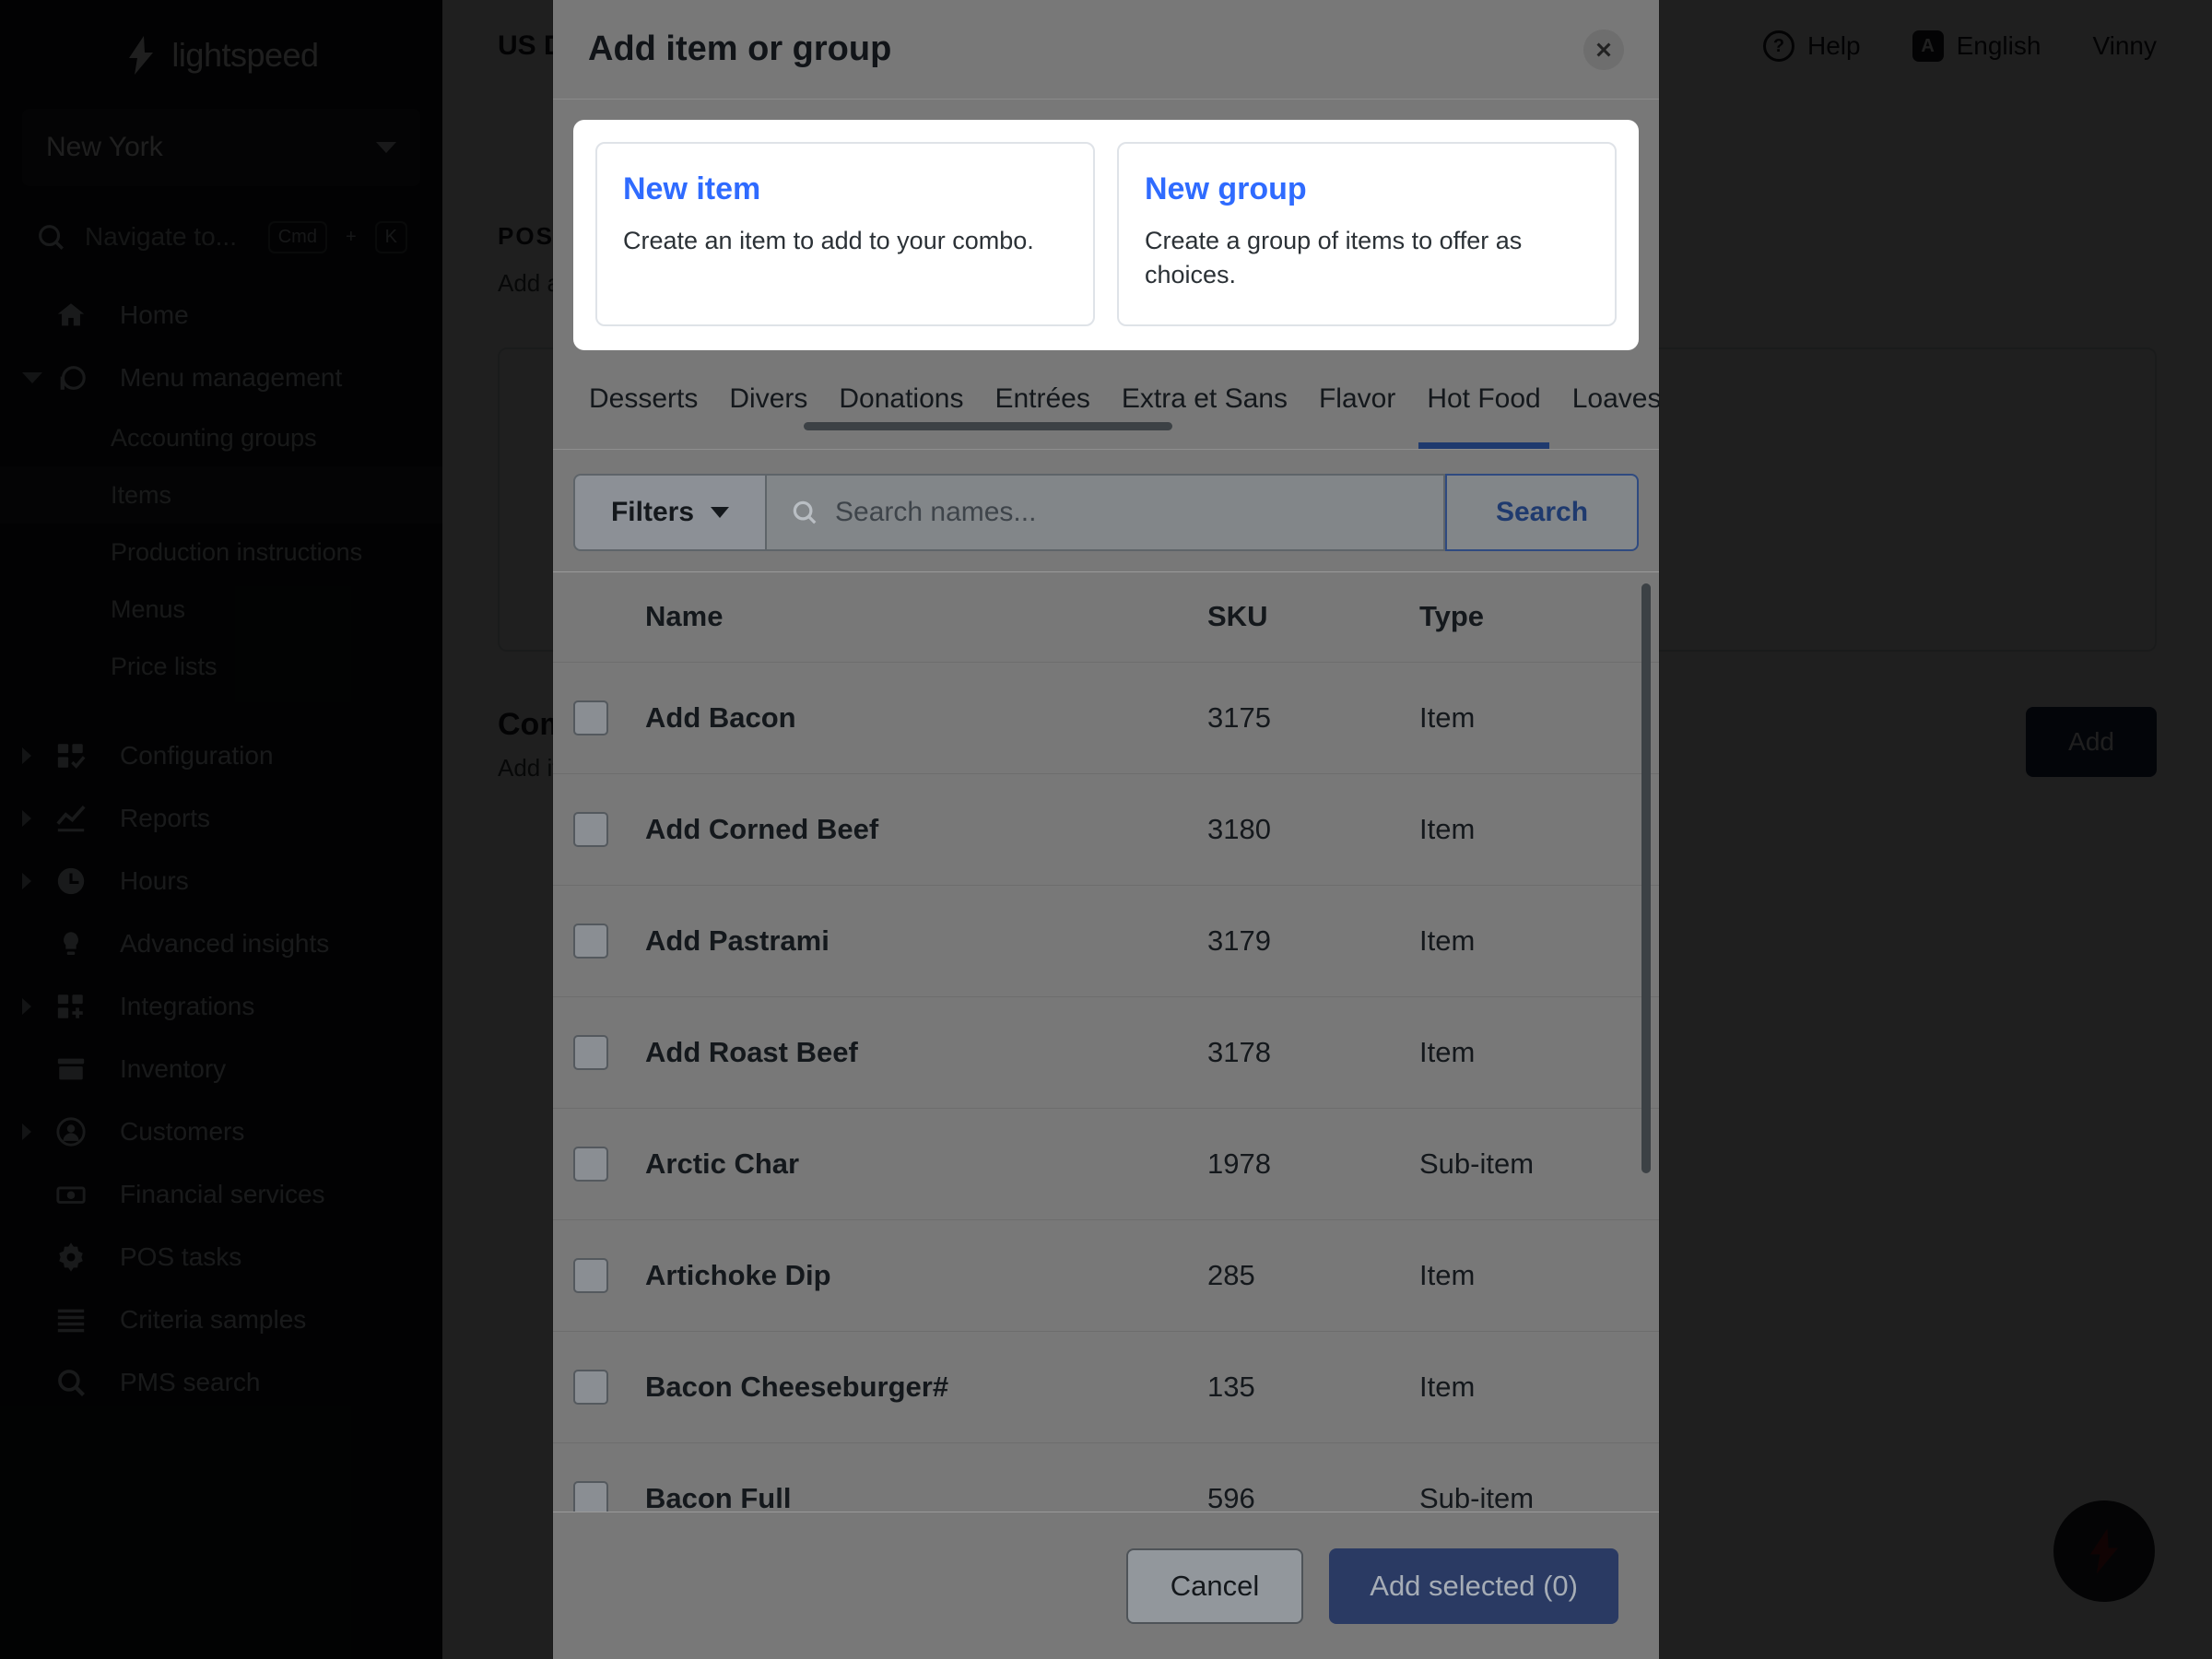  What do you see at coordinates (1231, 1274) in the screenshot?
I see `cell-sku: 285` at bounding box center [1231, 1274].